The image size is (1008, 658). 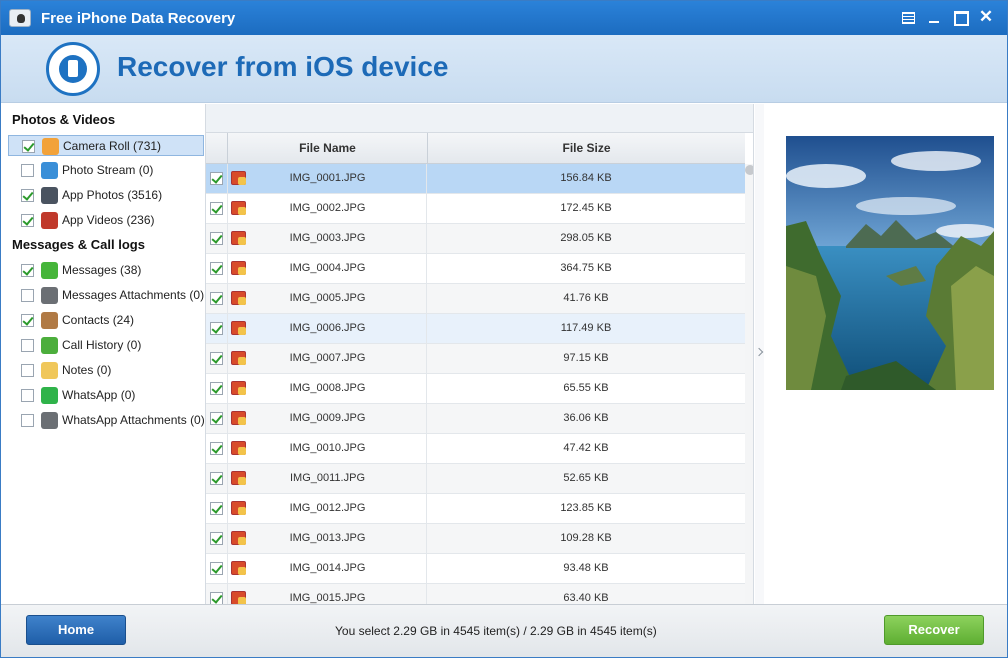 What do you see at coordinates (327, 538) in the screenshot?
I see `file-name-cell: IMG_0013.JPG` at bounding box center [327, 538].